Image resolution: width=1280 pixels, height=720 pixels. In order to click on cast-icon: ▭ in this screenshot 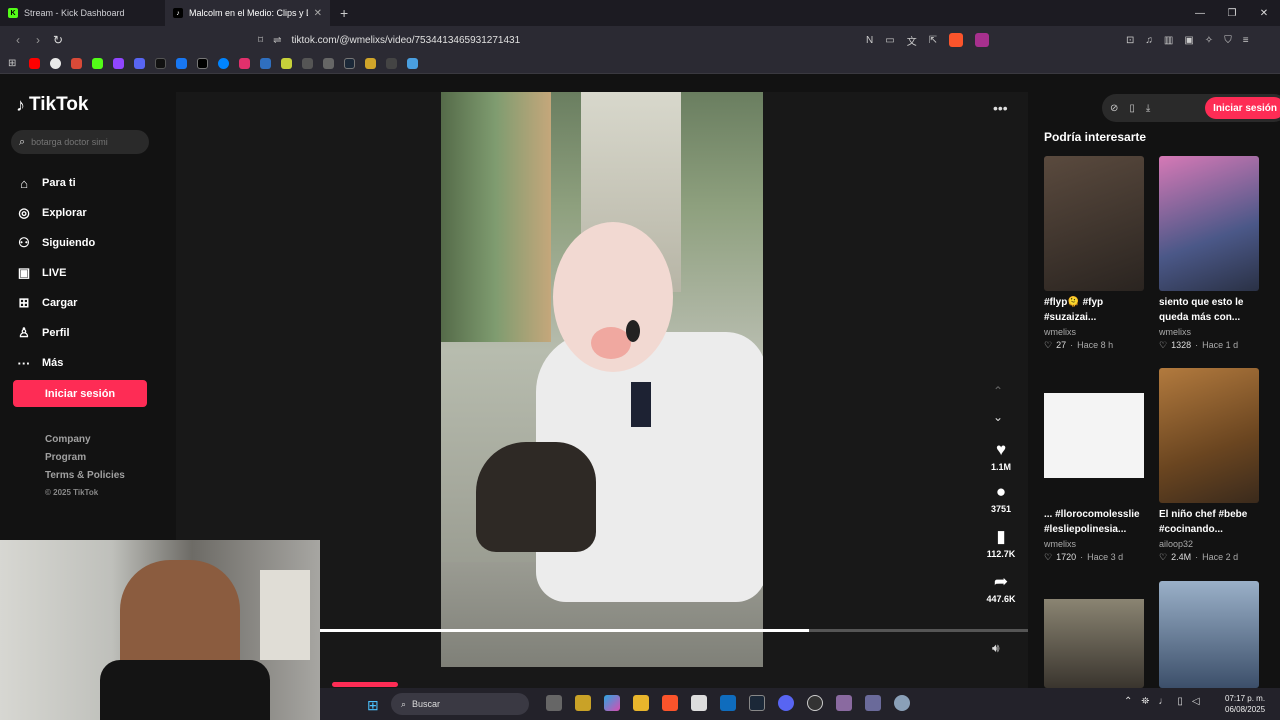, I will do `click(889, 40)`.